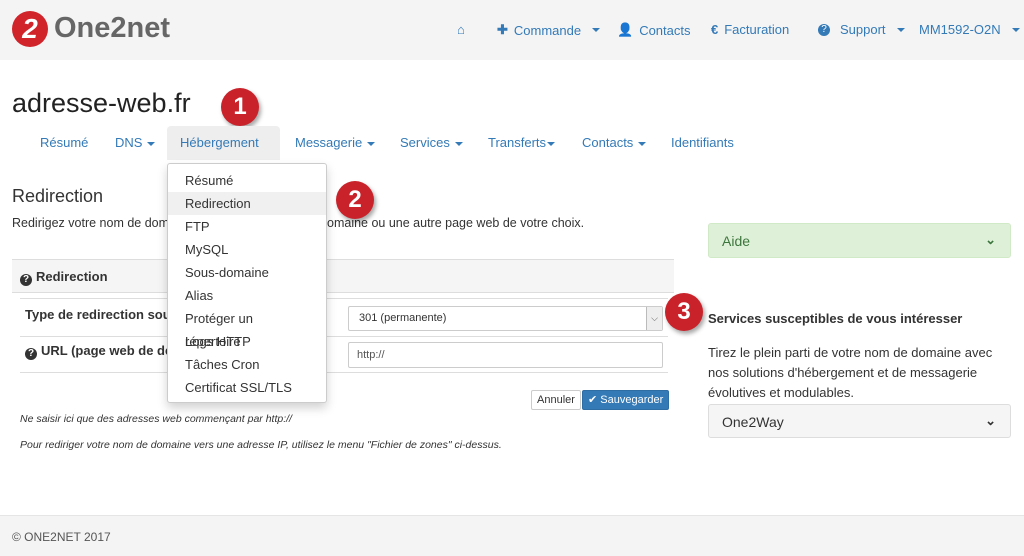  What do you see at coordinates (632, 400) in the screenshot?
I see `save-label: Sauvegarder` at bounding box center [632, 400].